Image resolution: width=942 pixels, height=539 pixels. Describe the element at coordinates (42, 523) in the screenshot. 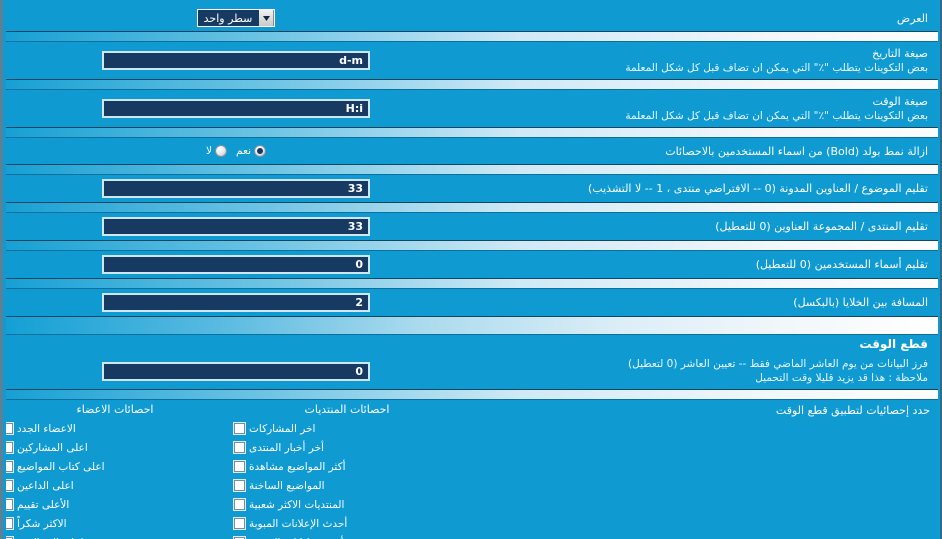

I see `member-stat-label-5: الاكثر شكراً` at that location.